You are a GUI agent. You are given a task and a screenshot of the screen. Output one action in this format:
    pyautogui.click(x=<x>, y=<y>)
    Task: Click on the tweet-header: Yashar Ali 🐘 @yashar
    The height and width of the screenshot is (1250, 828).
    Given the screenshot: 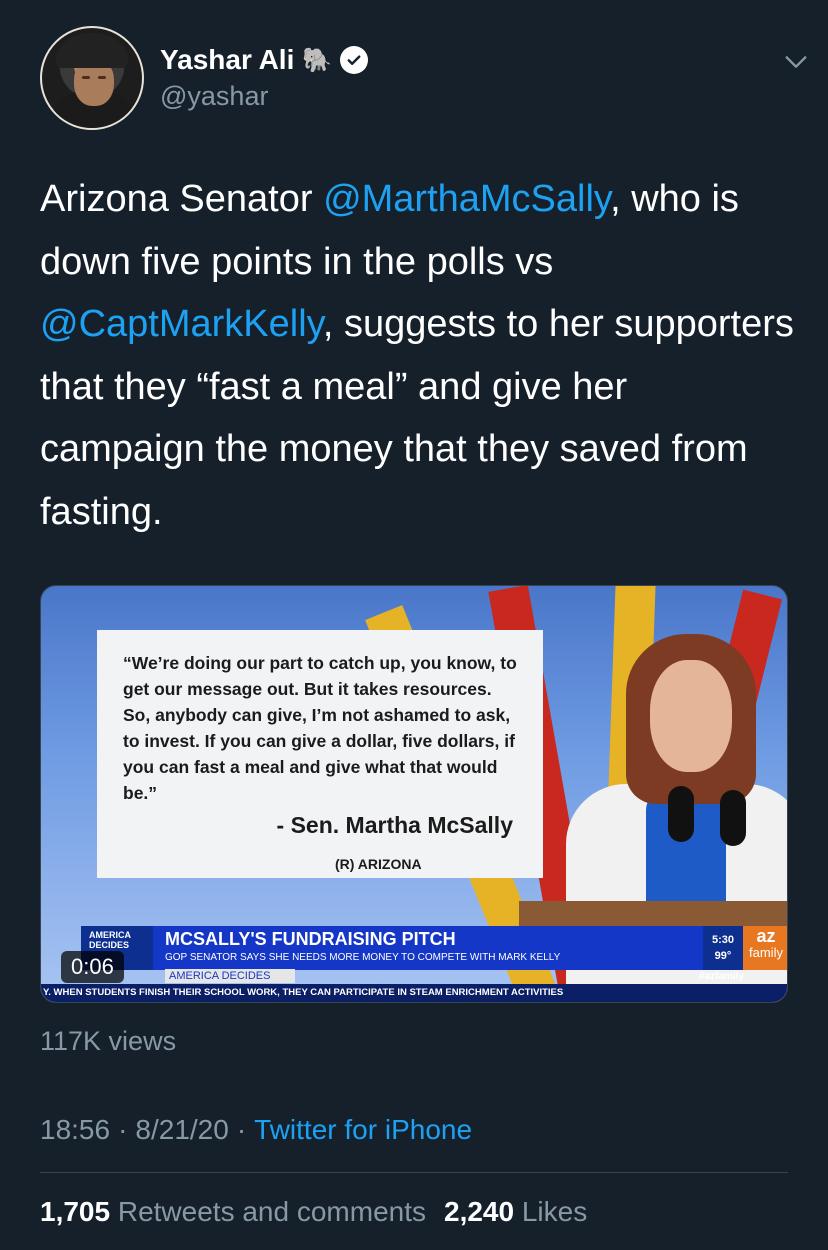 What is the action you would take?
    pyautogui.click(x=423, y=78)
    